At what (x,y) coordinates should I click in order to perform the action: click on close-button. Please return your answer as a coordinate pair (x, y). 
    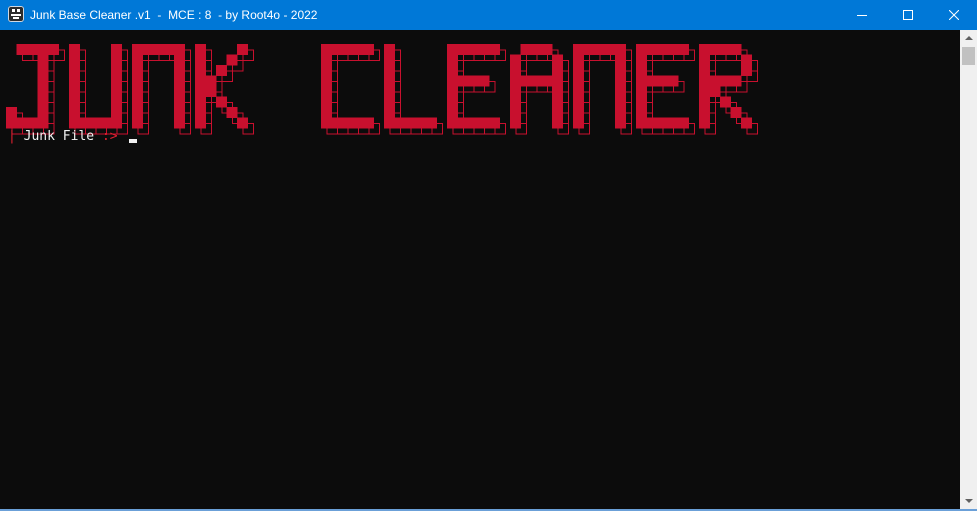
    Looking at the image, I should click on (954, 15).